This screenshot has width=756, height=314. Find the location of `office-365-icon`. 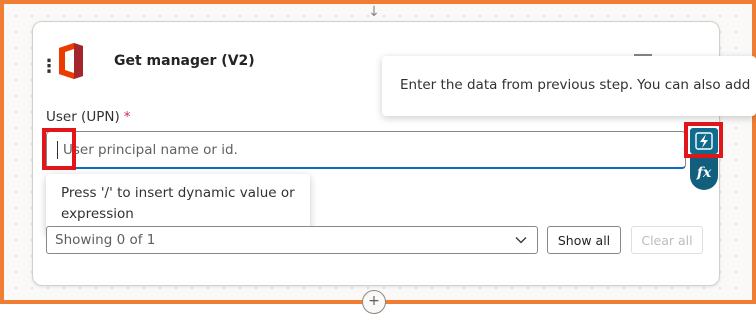

office-365-icon is located at coordinates (71, 61).